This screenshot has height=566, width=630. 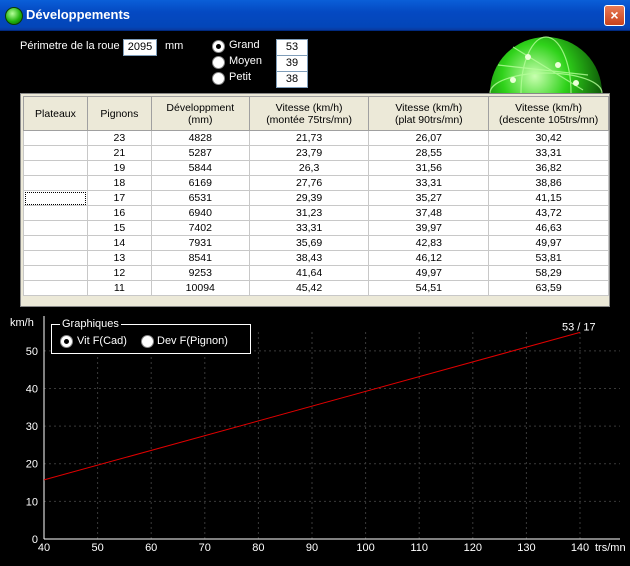 What do you see at coordinates (548, 213) in the screenshot?
I see `table-cell: 43,72` at bounding box center [548, 213].